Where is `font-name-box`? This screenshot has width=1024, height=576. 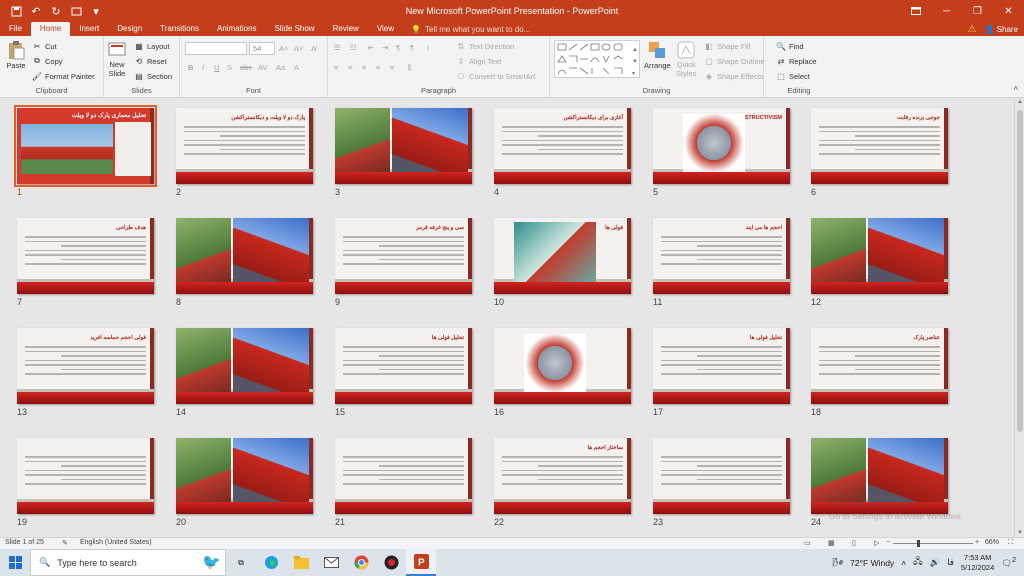
font-name-box is located at coordinates (216, 48).